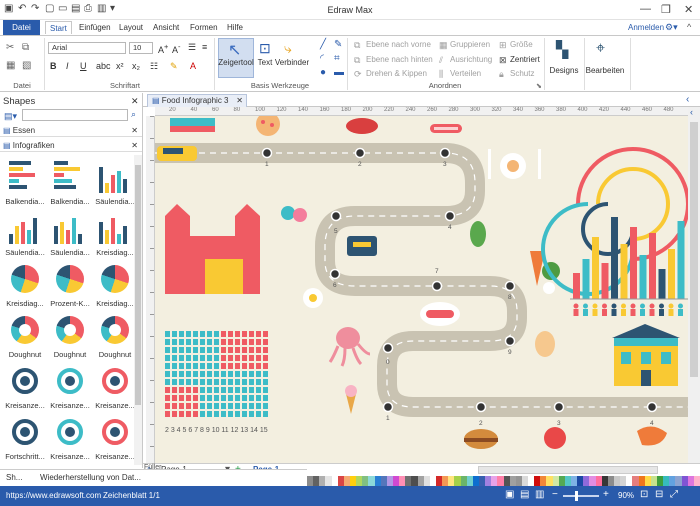  Describe the element at coordinates (21, 27) in the screenshot. I see `file-menu: Datei` at that location.